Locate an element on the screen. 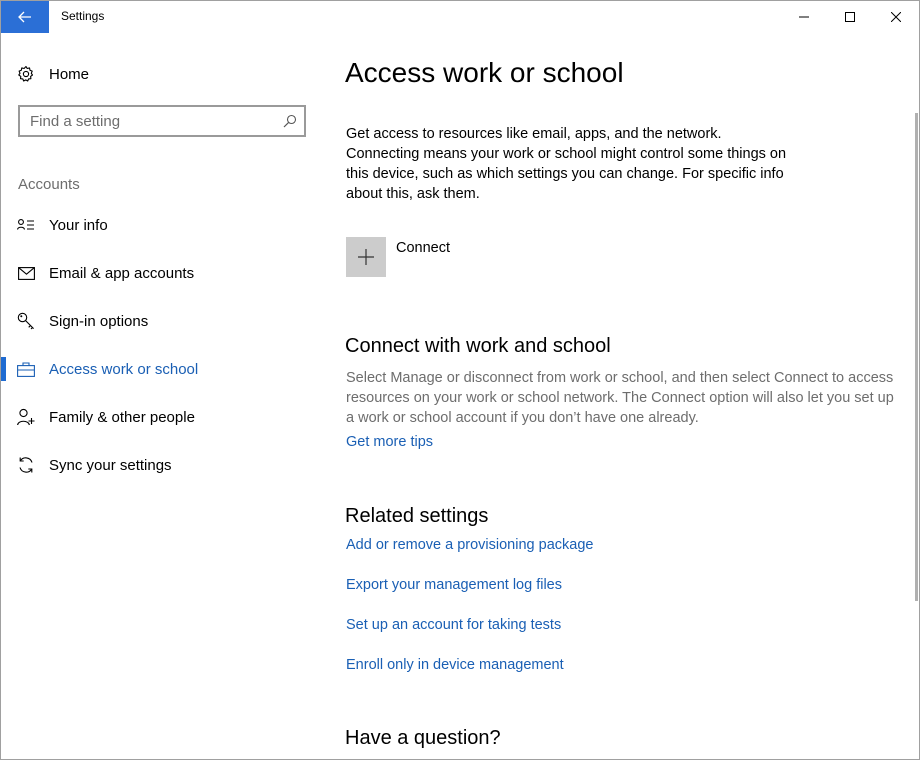 This screenshot has height=760, width=920. sidebar-item-label: Access work or school is located at coordinates (124, 369).